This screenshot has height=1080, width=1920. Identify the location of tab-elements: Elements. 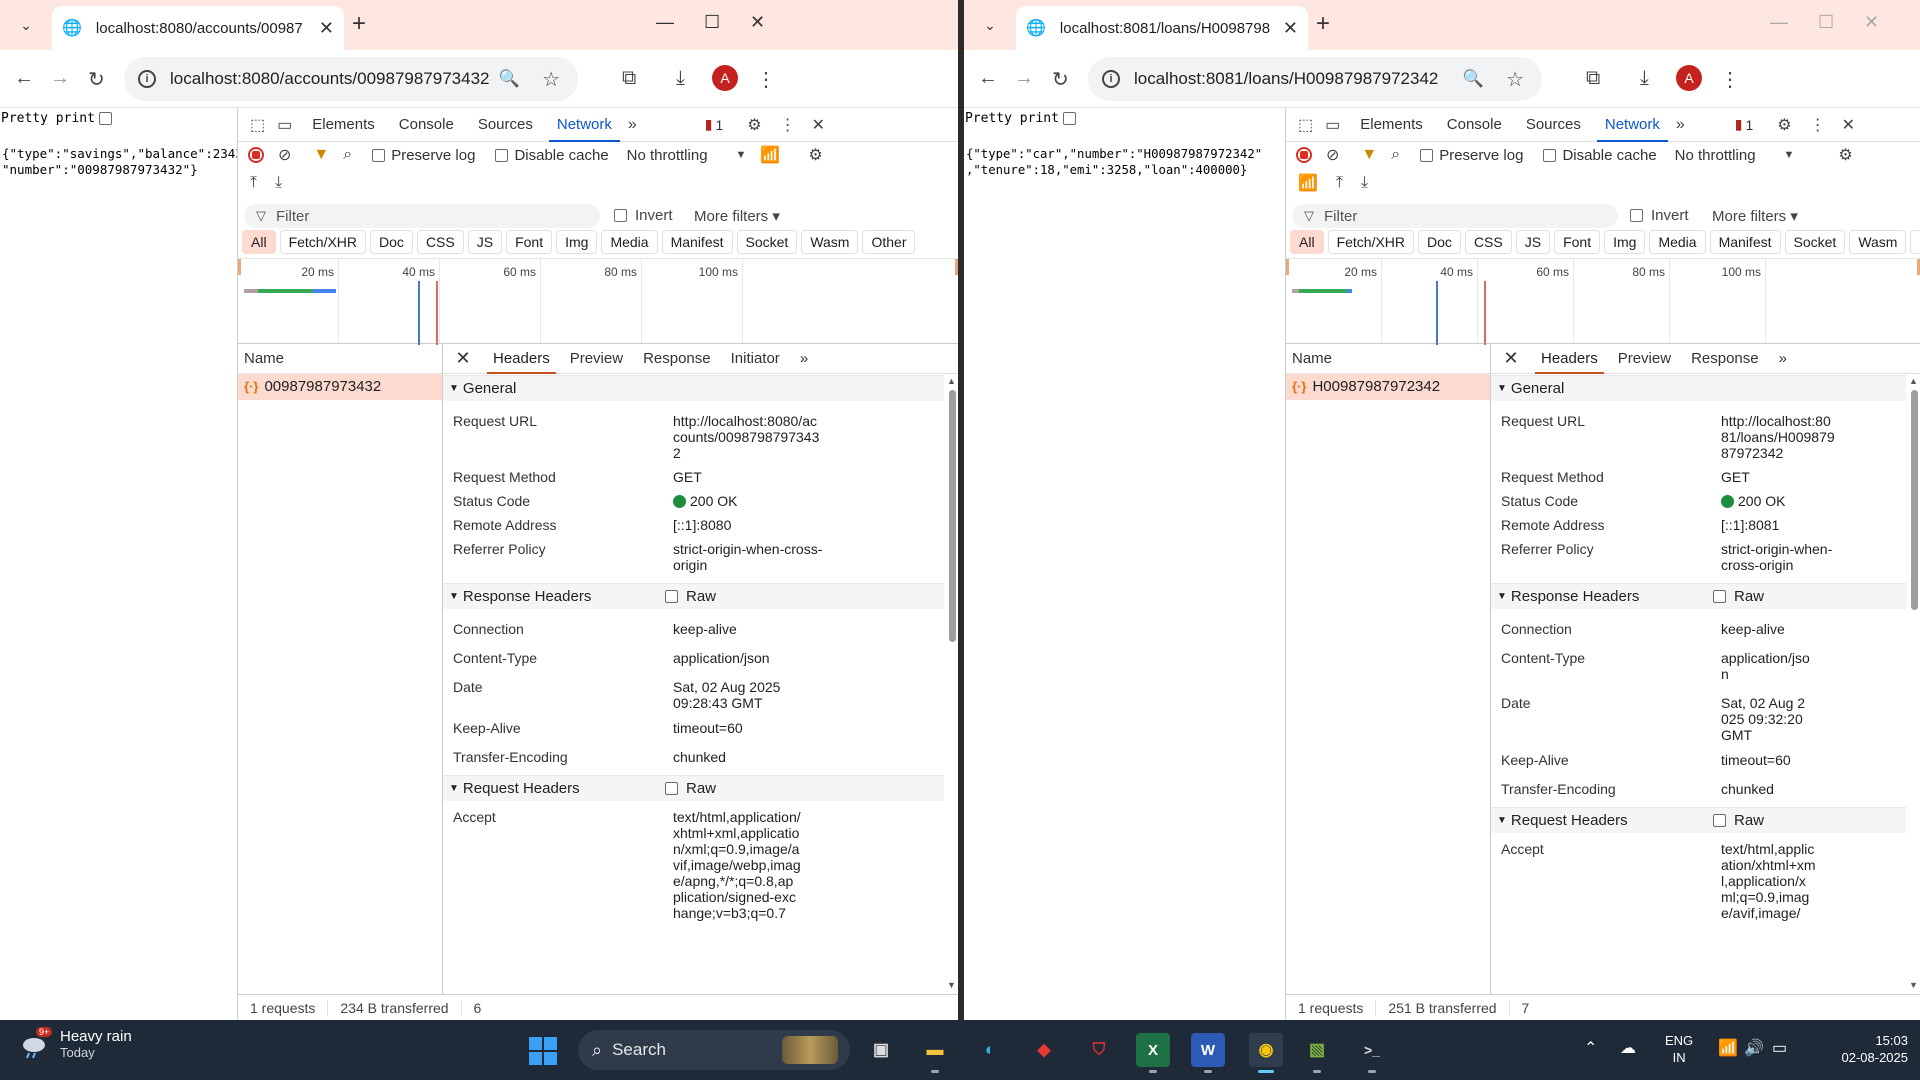
(343, 125).